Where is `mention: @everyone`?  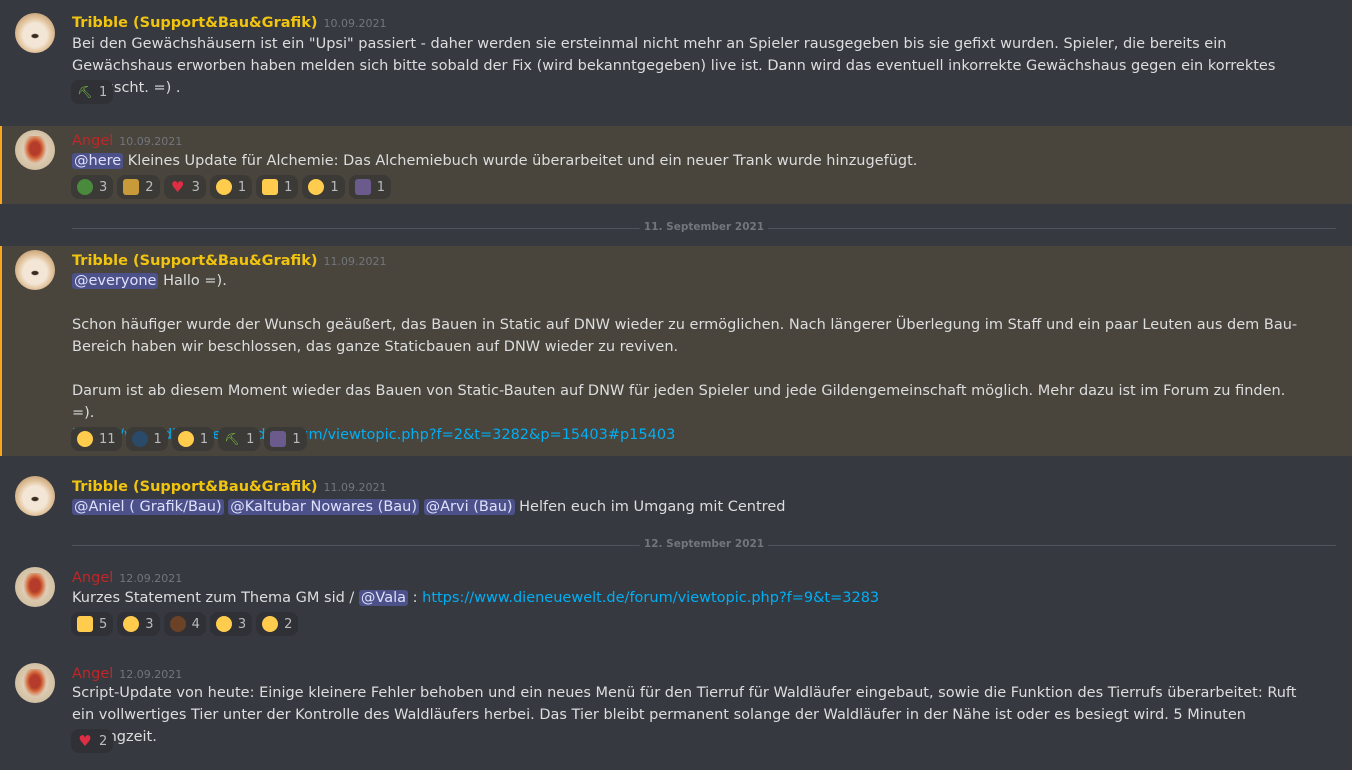 mention: @everyone is located at coordinates (115, 281).